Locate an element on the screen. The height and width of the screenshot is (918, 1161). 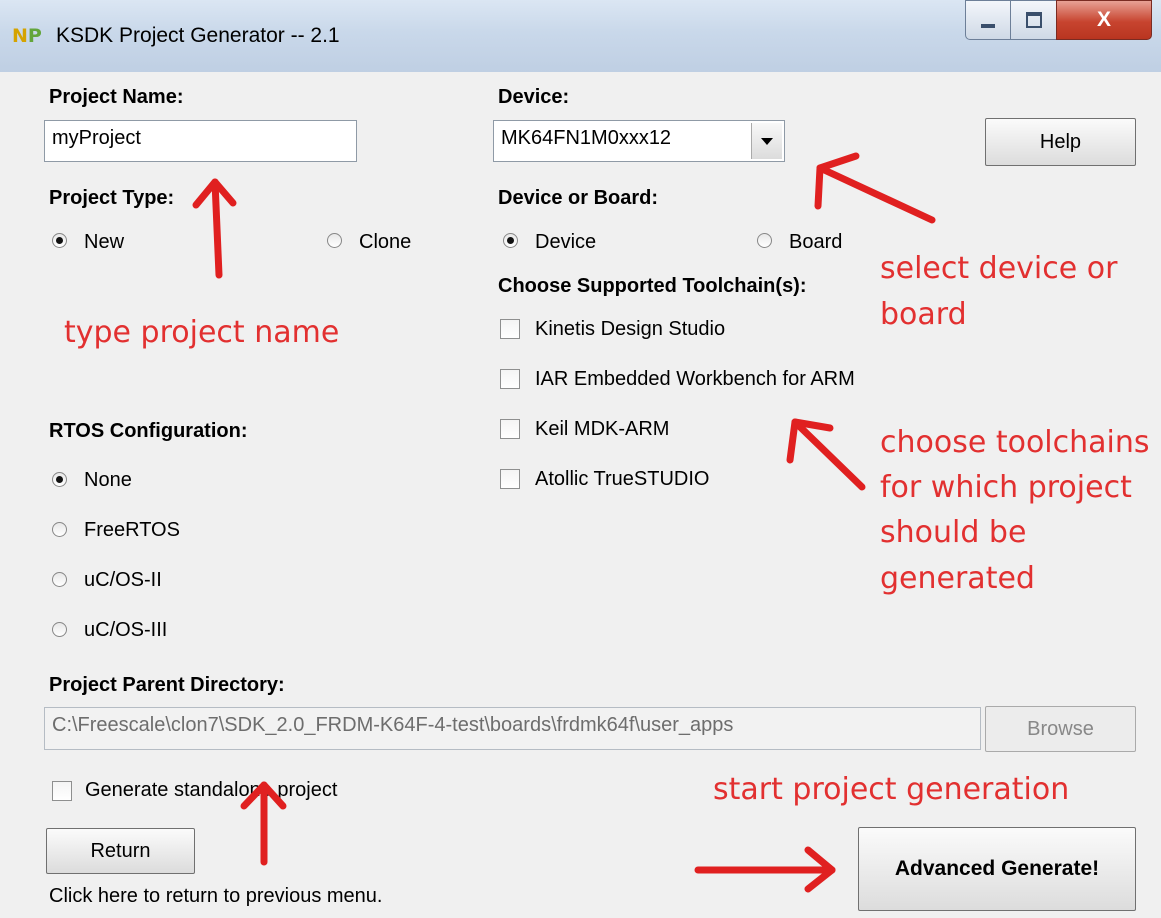
arrow-to-generate-button is located at coordinates (765, 869).